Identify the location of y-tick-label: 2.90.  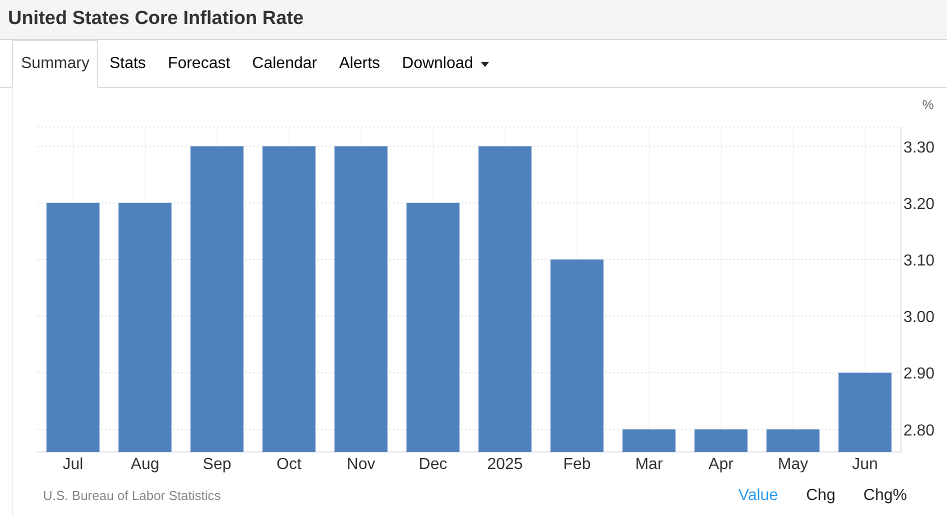
(919, 374).